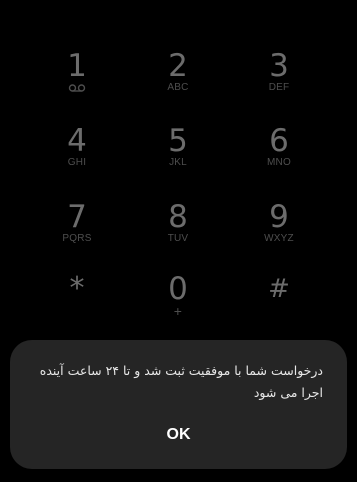  What do you see at coordinates (279, 141) in the screenshot?
I see `key-digit: 6` at bounding box center [279, 141].